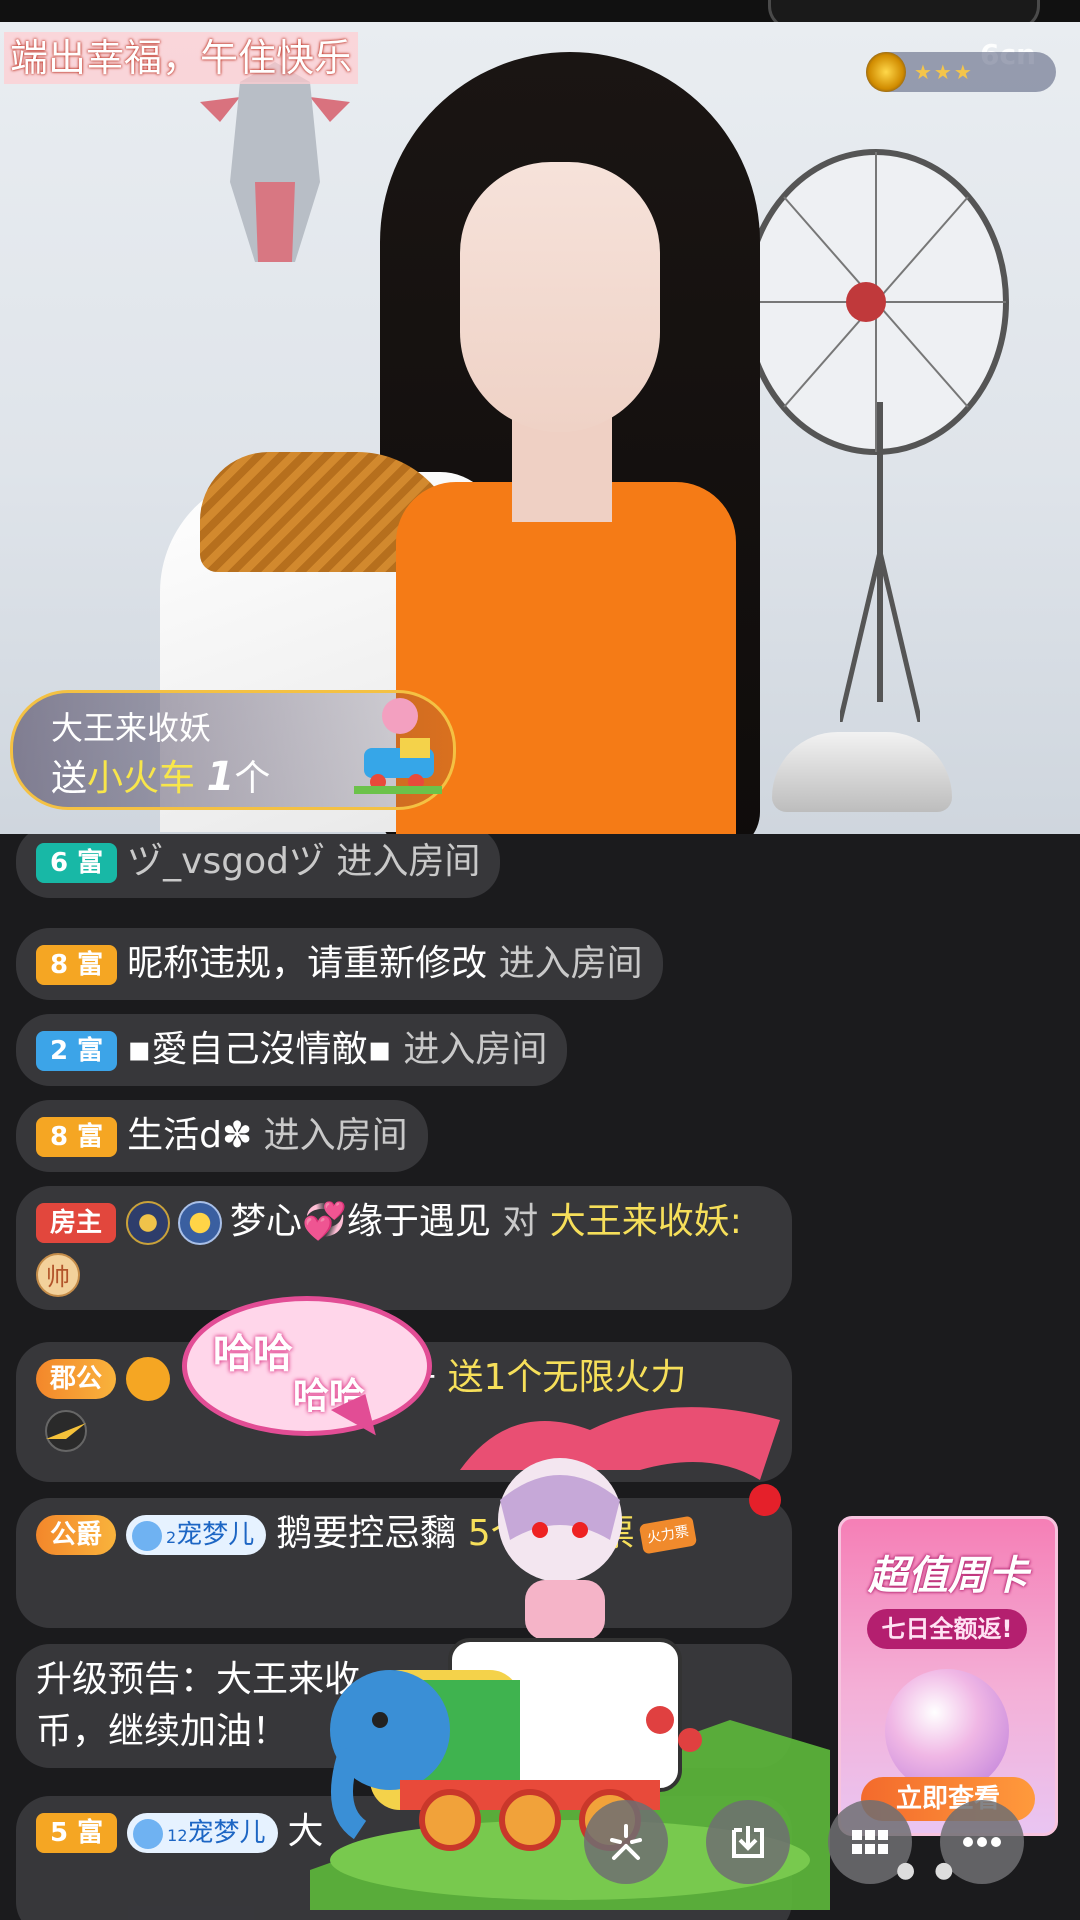 This screenshot has height=1920, width=1080. I want to click on share-button, so click(626, 1842).